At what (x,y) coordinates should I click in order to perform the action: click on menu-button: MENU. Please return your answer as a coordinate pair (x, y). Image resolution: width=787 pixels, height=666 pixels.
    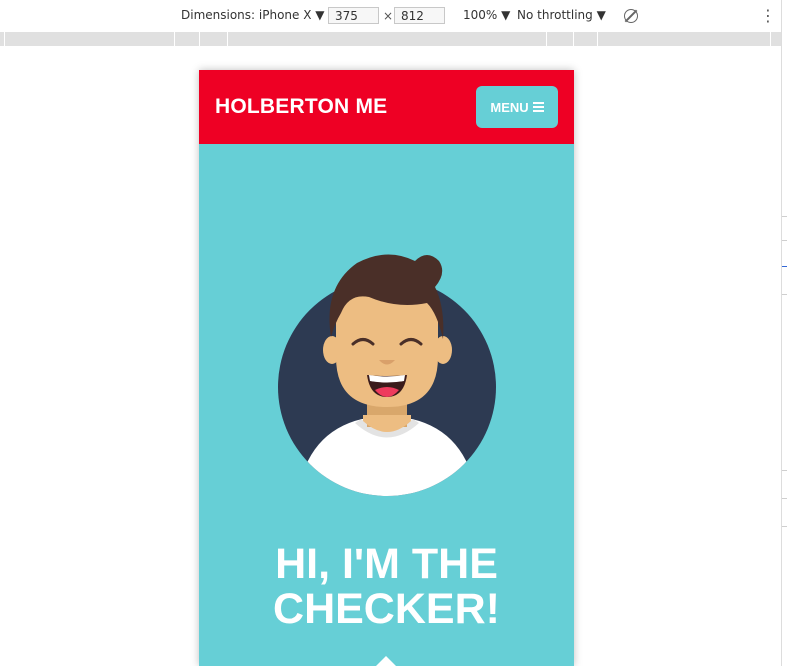
    Looking at the image, I should click on (517, 107).